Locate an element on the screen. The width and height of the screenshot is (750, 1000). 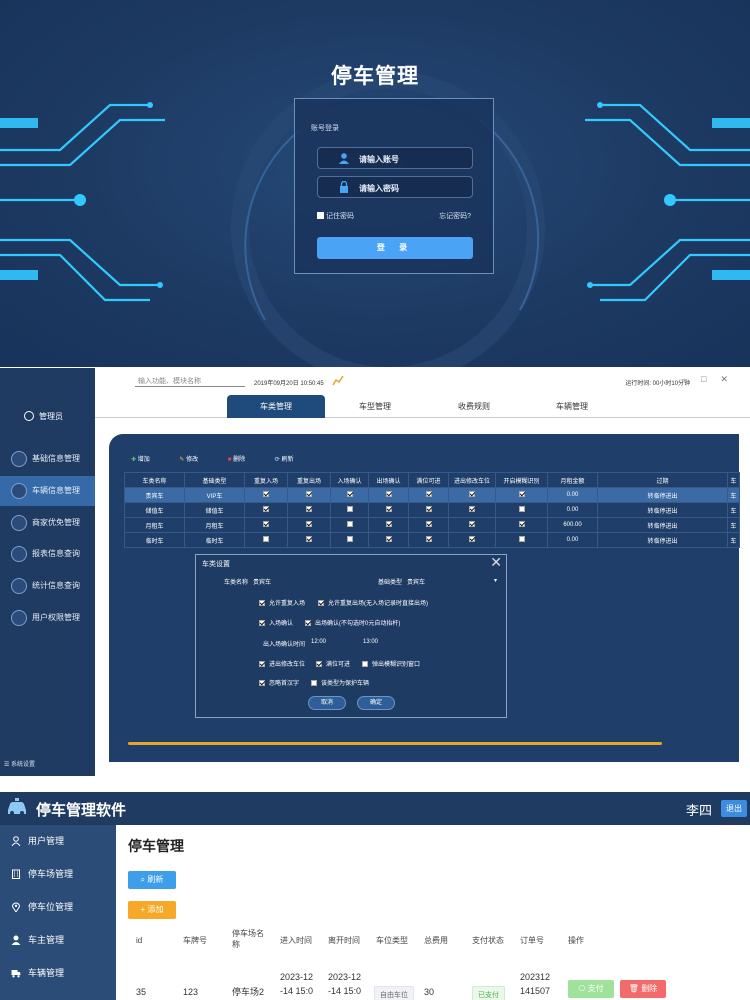
delete-button: 🗑 删除 is located at coordinates (643, 989).